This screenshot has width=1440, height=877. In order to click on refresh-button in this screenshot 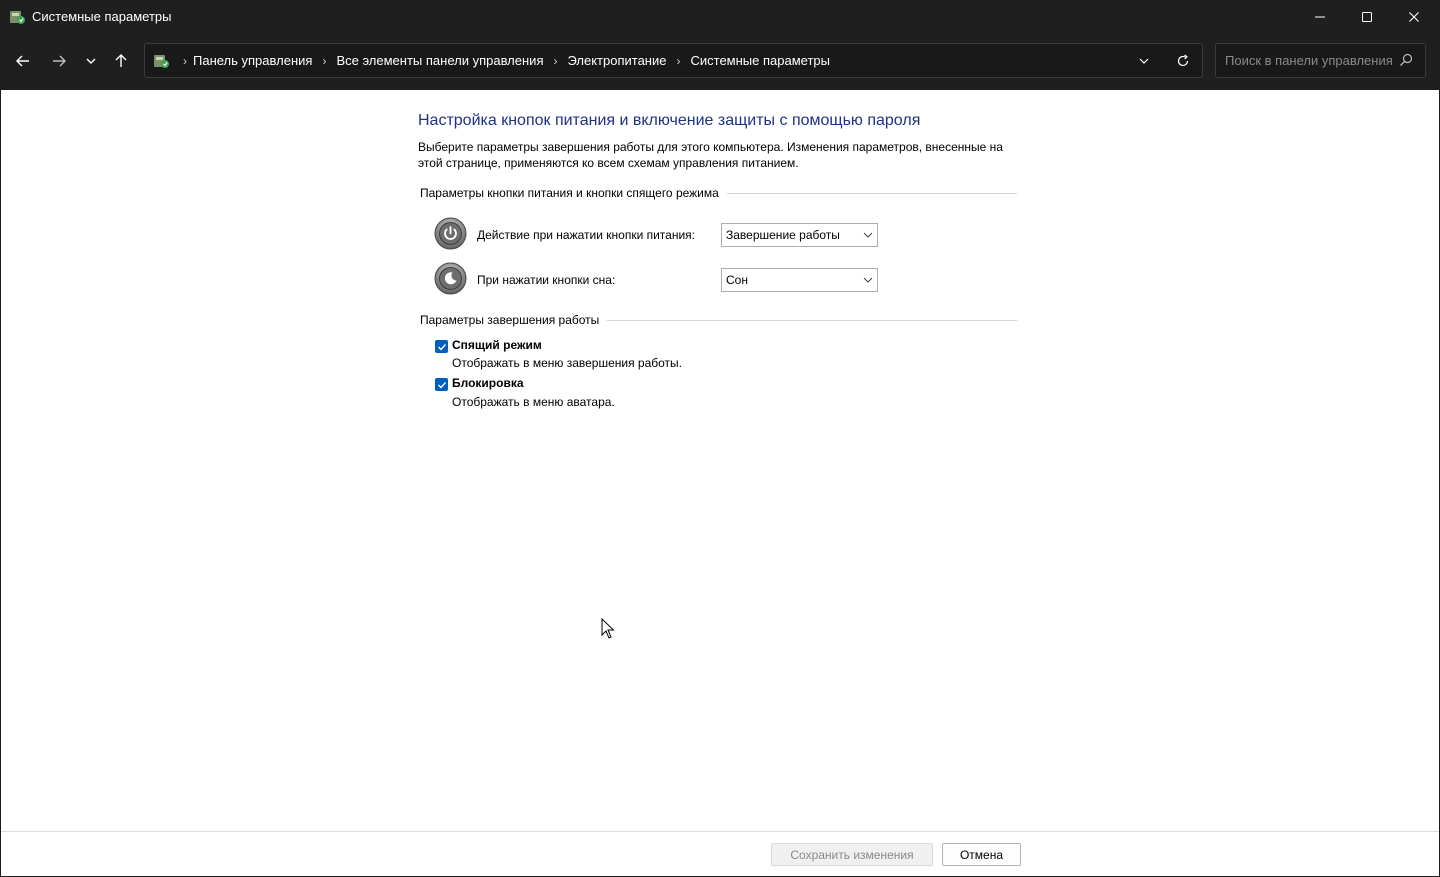, I will do `click(1183, 61)`.